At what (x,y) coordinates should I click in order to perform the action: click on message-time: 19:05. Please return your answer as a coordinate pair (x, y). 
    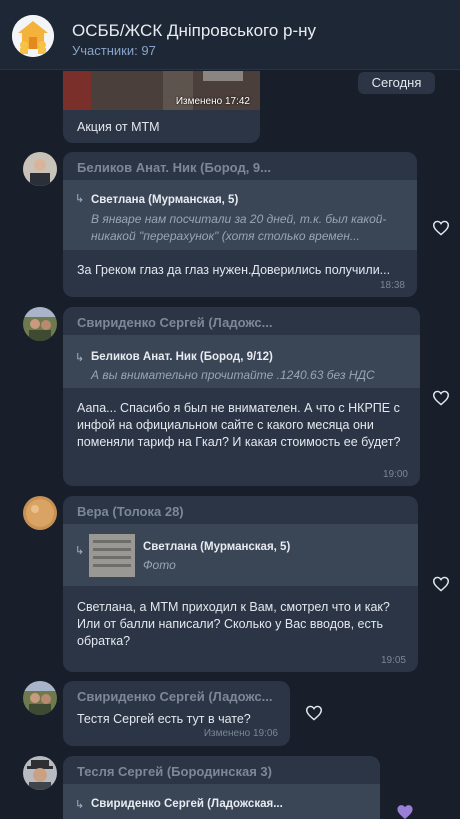
    Looking at the image, I should click on (393, 660).